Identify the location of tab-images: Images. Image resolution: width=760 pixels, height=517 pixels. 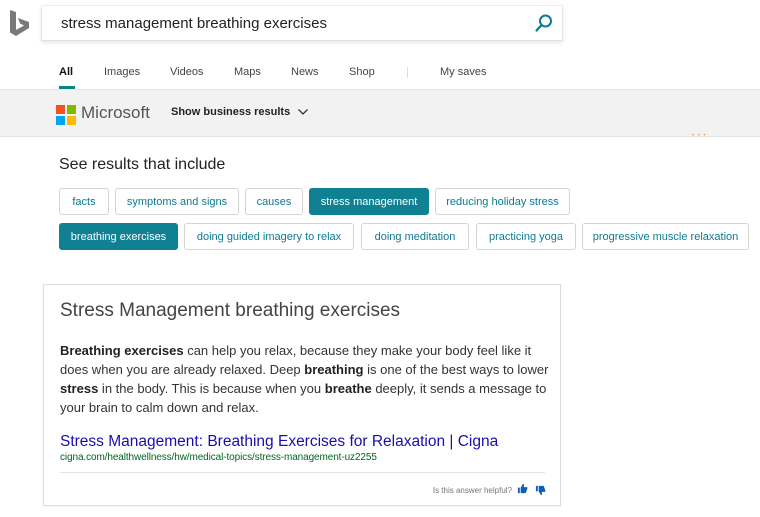
(122, 72).